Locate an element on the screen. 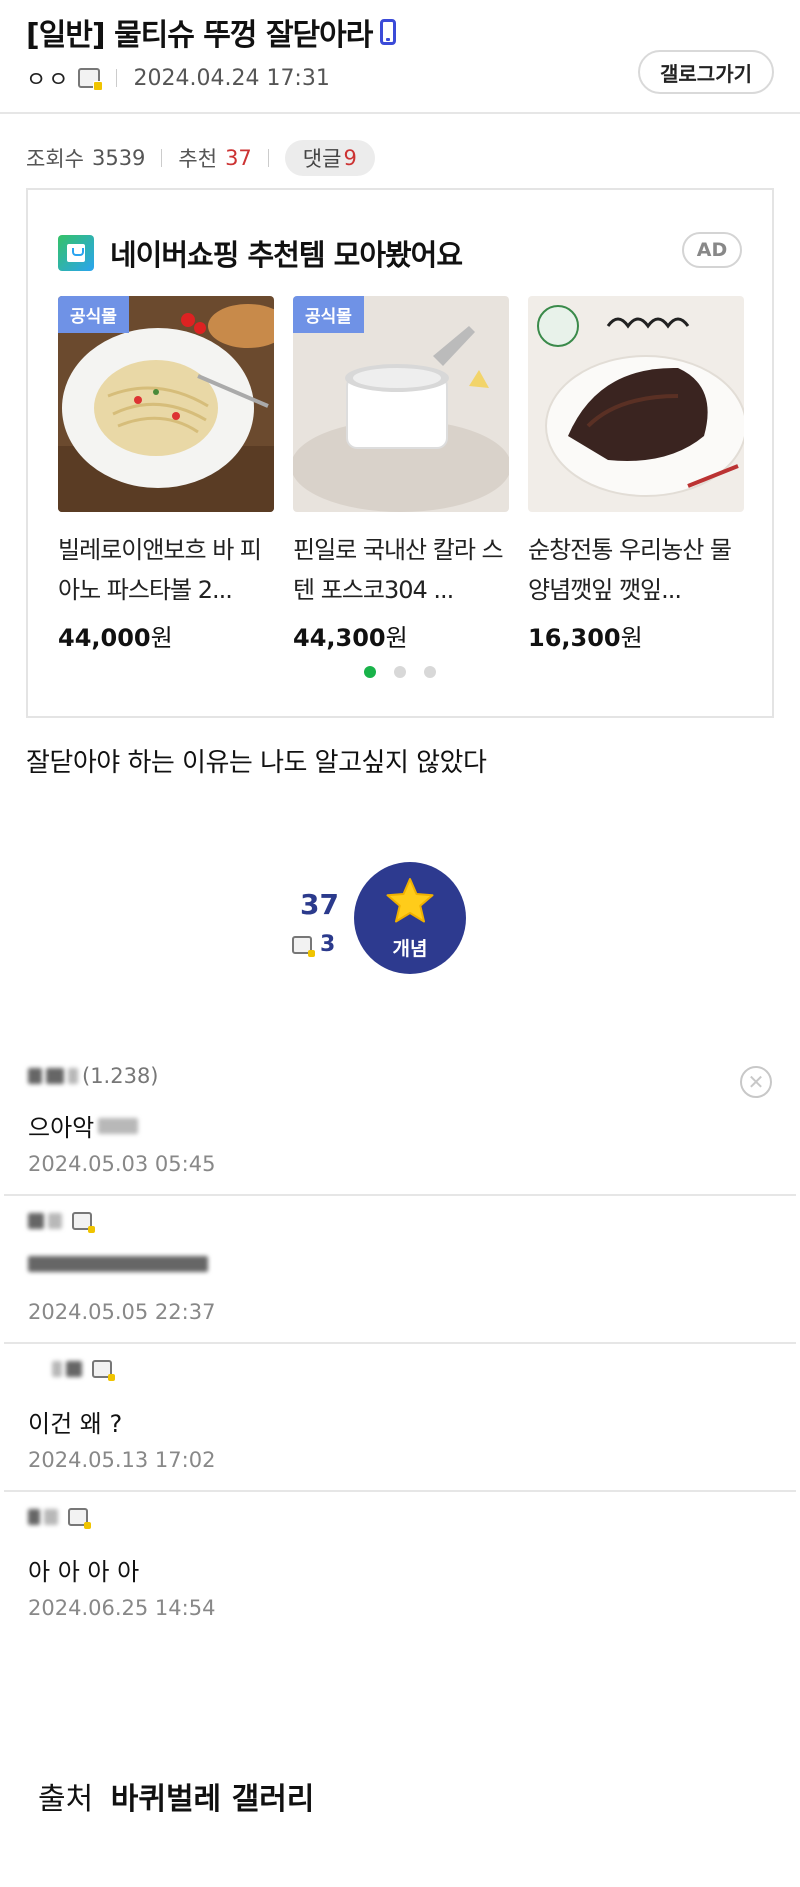 The height and width of the screenshot is (1887, 800). post-title-text: [일반] 물티슈 뚜껑 잘닫아라 is located at coordinates (199, 35).